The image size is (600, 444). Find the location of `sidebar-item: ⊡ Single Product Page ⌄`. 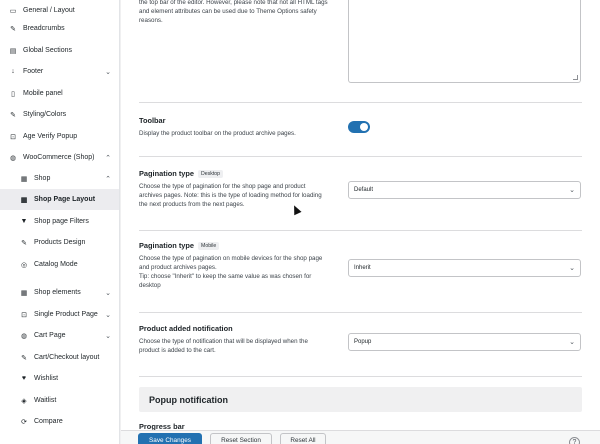

sidebar-item: ⊡ Single Product Page ⌄ is located at coordinates (59, 314).